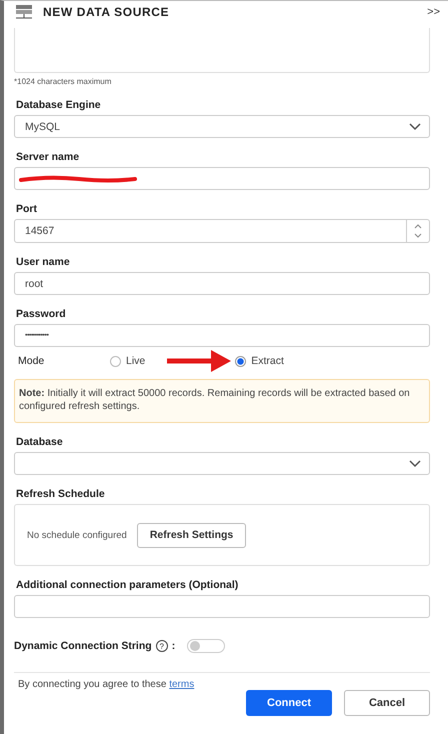  Describe the element at coordinates (222, 231) in the screenshot. I see `port-field: 14567` at that location.